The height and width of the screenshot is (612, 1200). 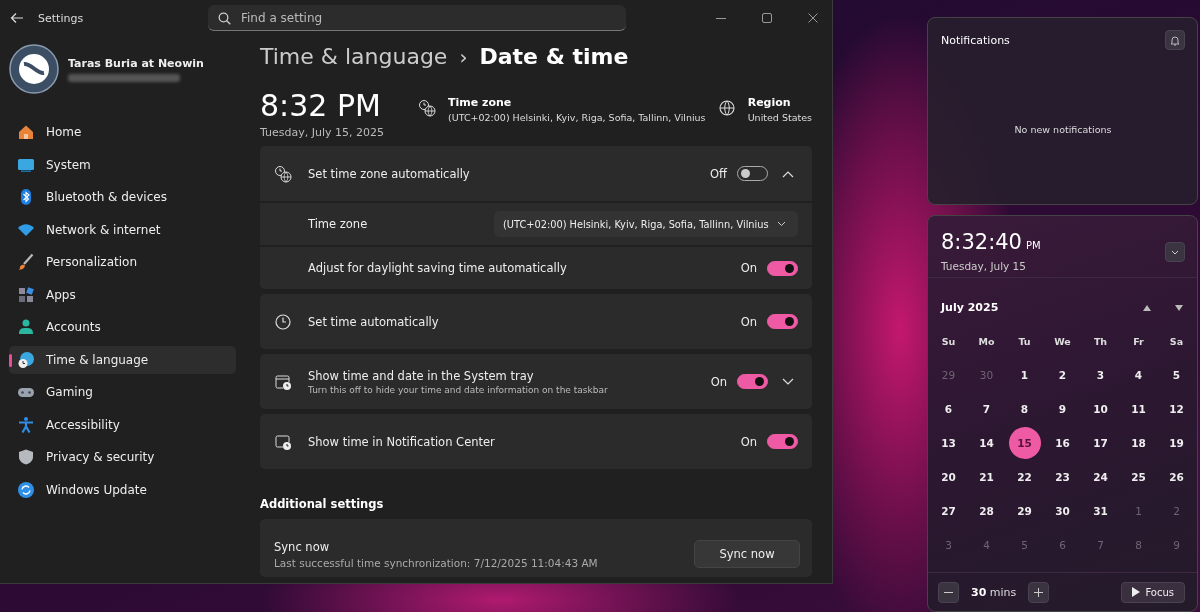 What do you see at coordinates (283, 321) in the screenshot?
I see `clock-icon` at bounding box center [283, 321].